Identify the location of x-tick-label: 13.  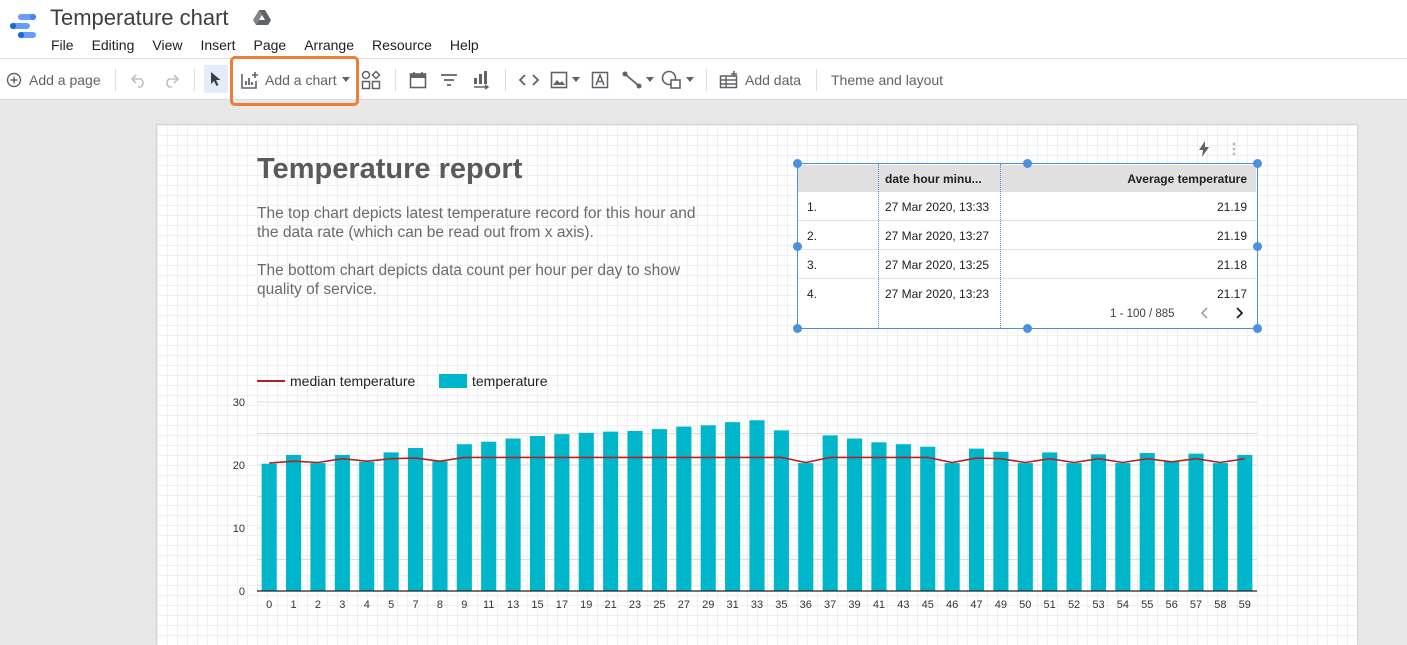
(513, 605).